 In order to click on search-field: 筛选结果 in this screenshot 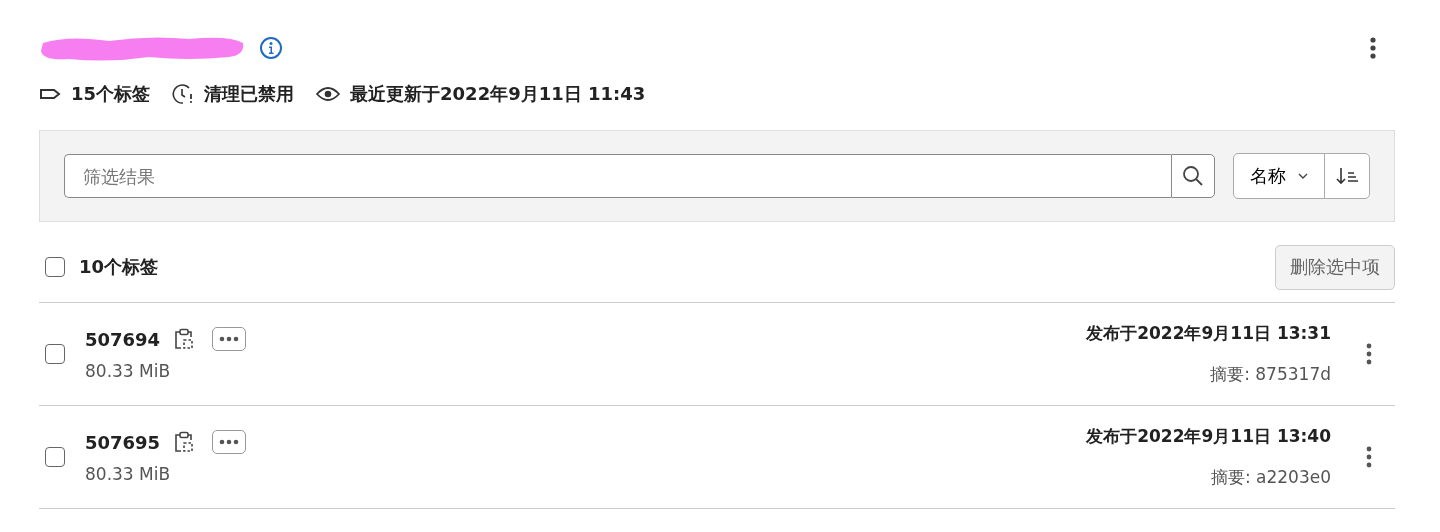, I will do `click(617, 176)`.